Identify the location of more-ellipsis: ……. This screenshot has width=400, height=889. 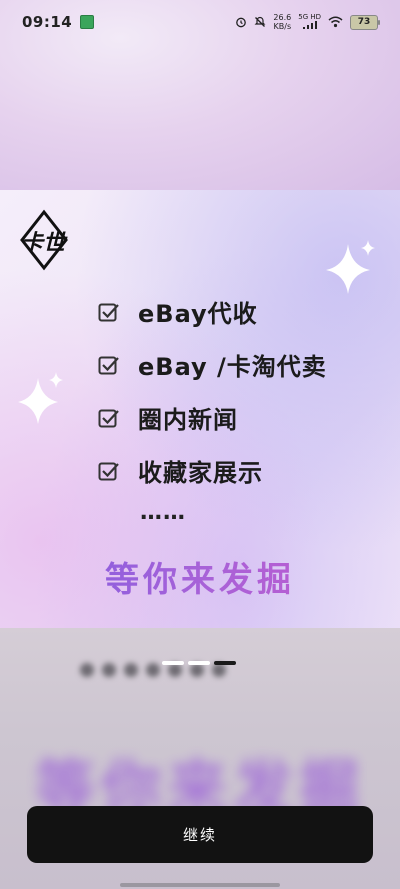
(163, 512).